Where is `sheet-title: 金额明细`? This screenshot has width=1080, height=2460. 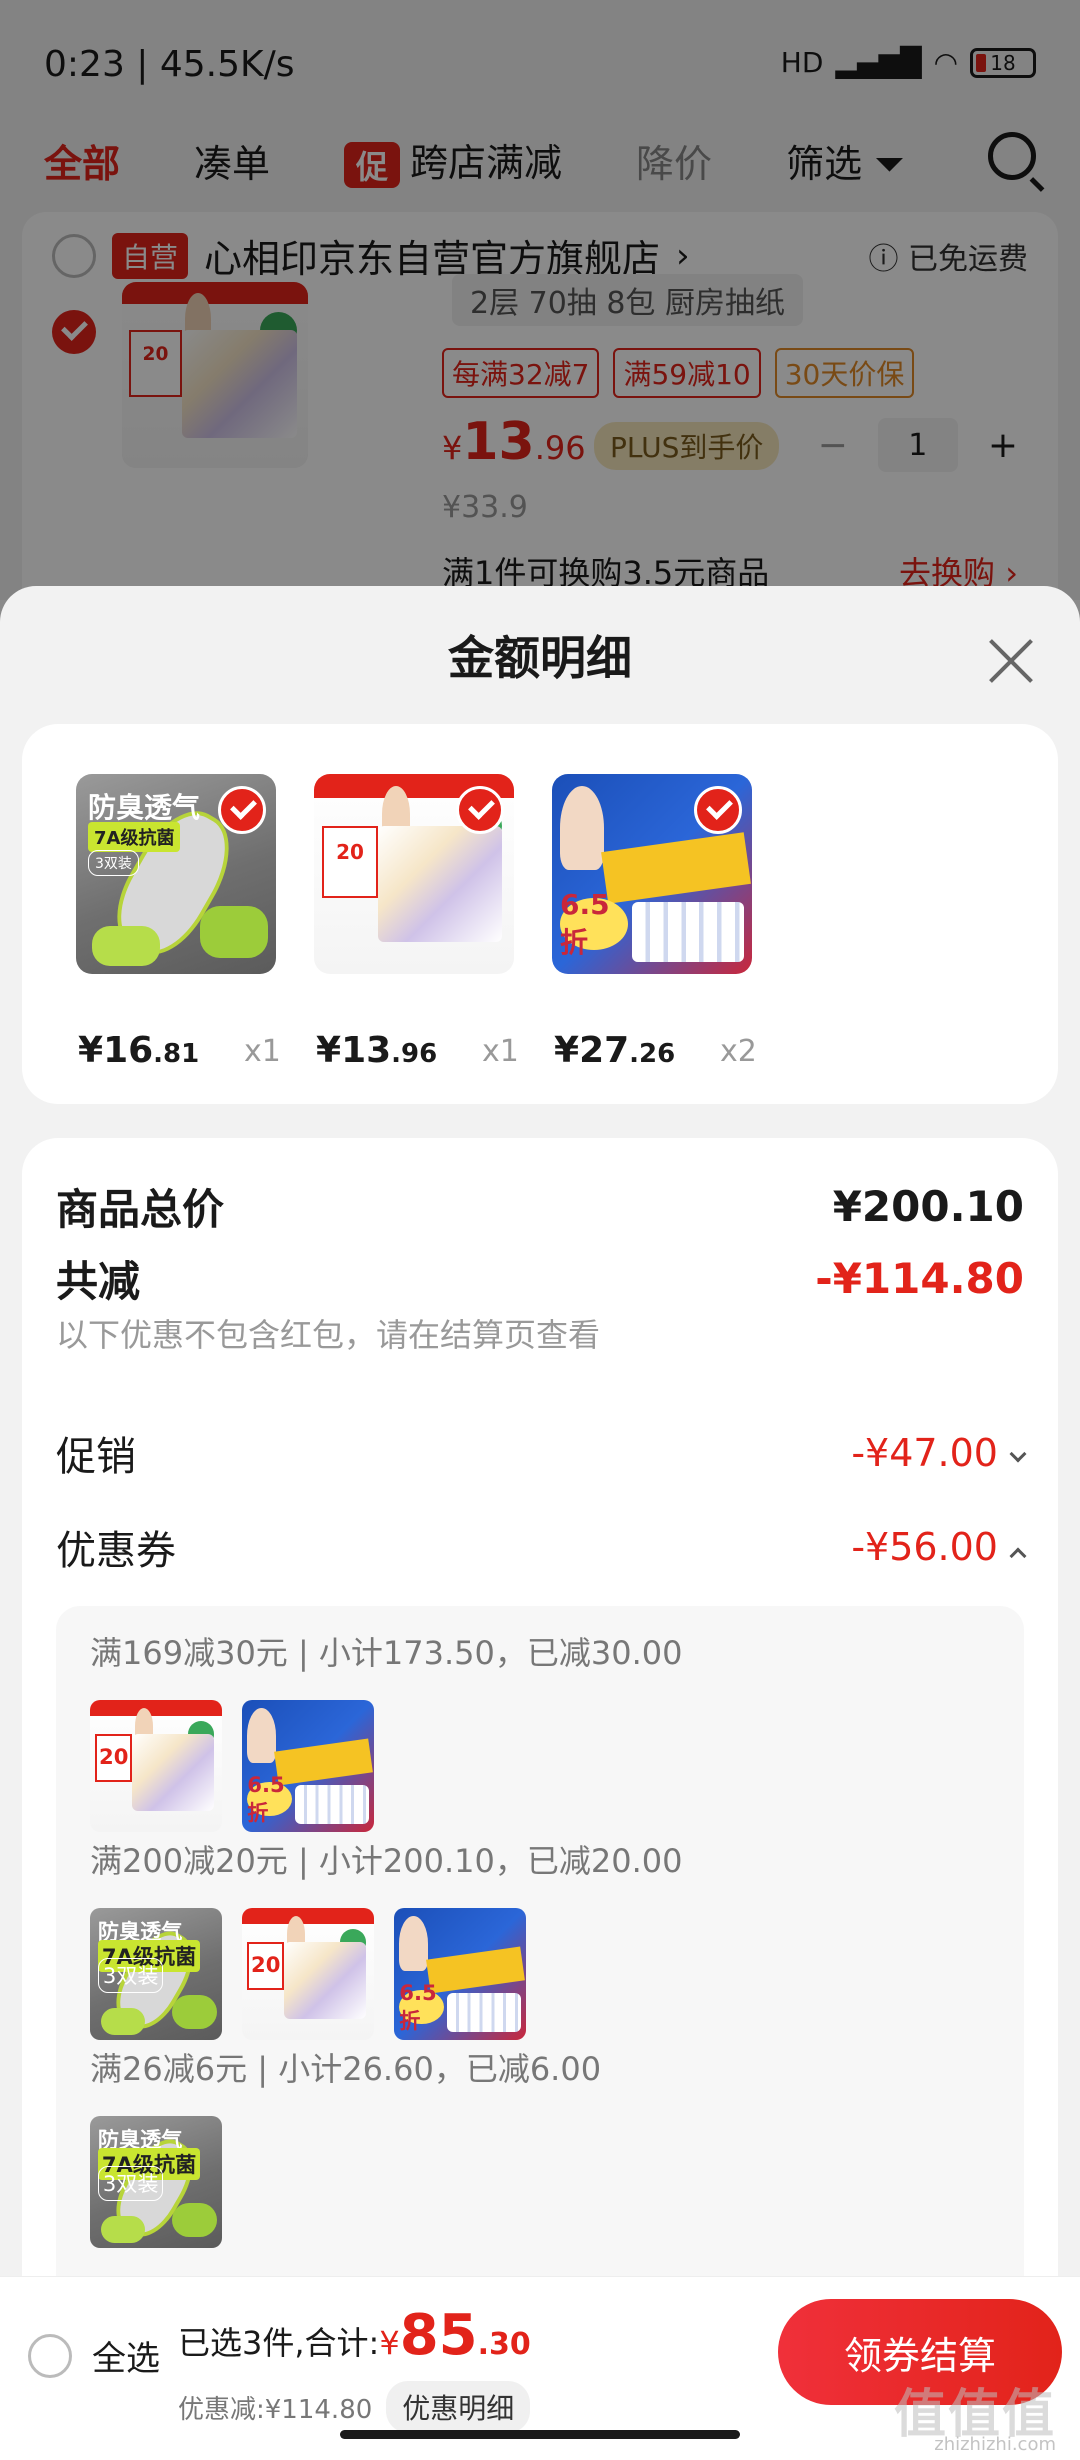 sheet-title: 金额明细 is located at coordinates (540, 658).